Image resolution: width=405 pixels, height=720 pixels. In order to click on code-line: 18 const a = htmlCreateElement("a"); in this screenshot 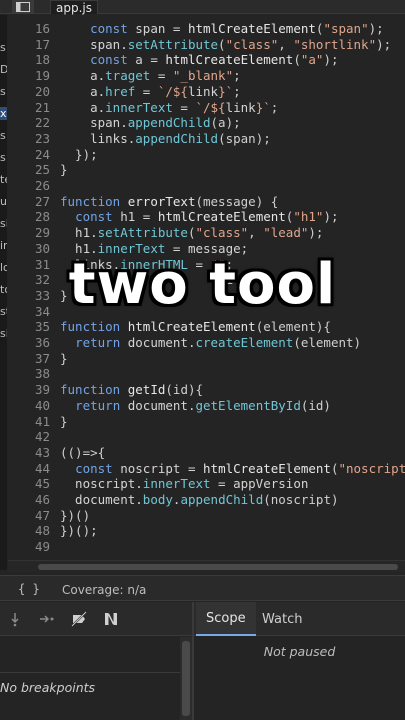, I will do `click(206, 60)`.